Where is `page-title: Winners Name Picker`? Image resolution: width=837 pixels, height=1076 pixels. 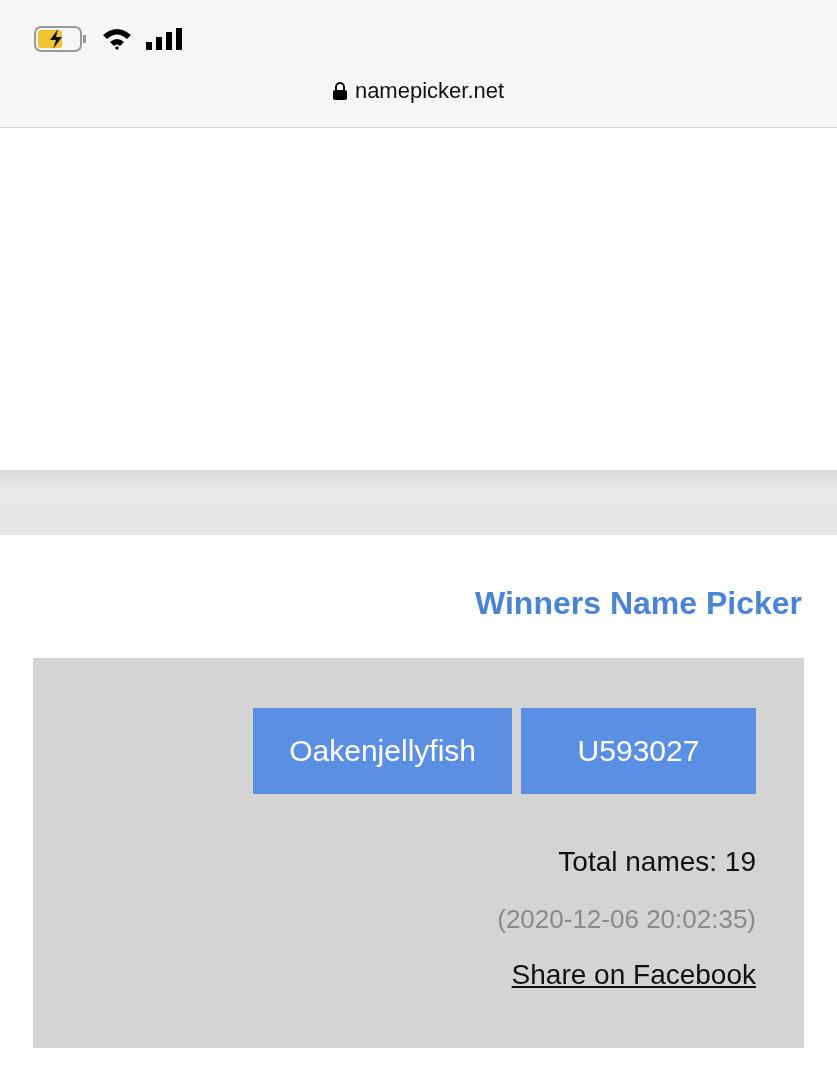
page-title: Winners Name Picker is located at coordinates (638, 603).